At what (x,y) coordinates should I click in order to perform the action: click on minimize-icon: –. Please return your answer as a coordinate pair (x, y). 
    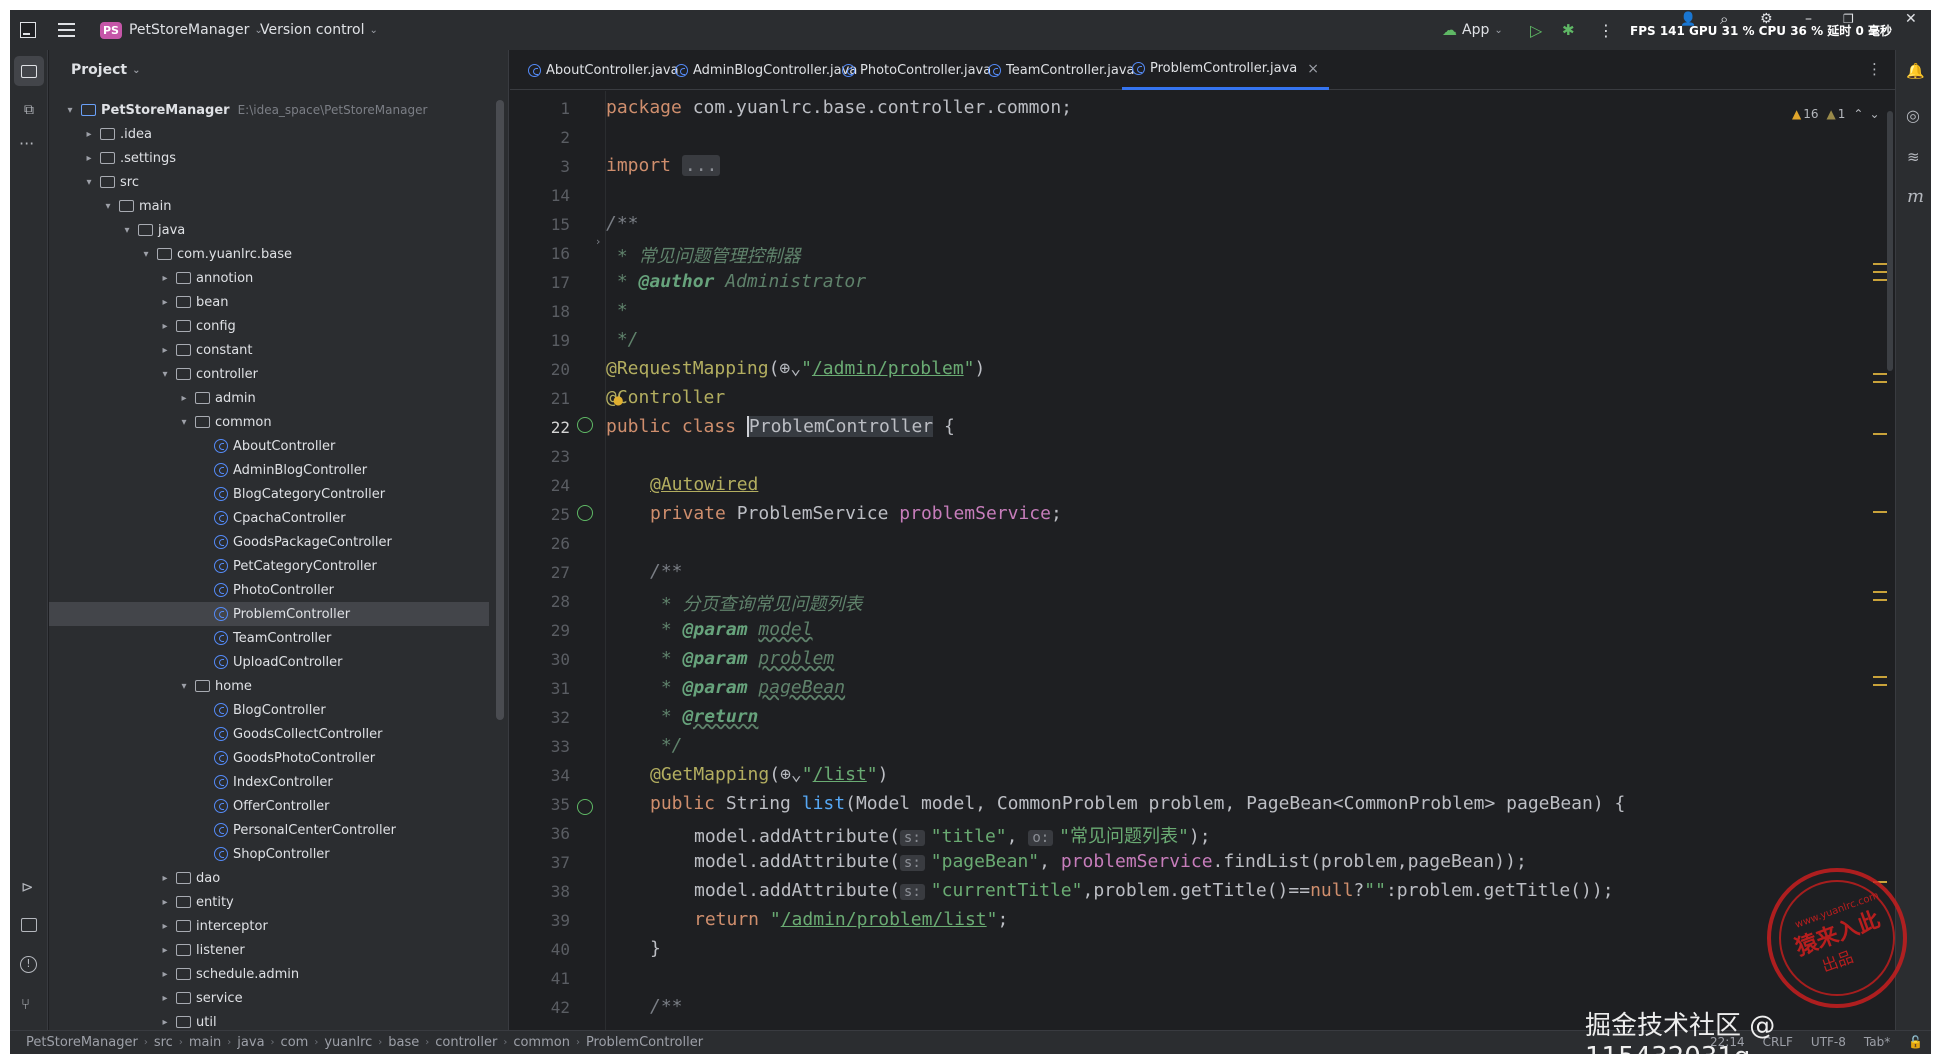
    Looking at the image, I should click on (1808, 19).